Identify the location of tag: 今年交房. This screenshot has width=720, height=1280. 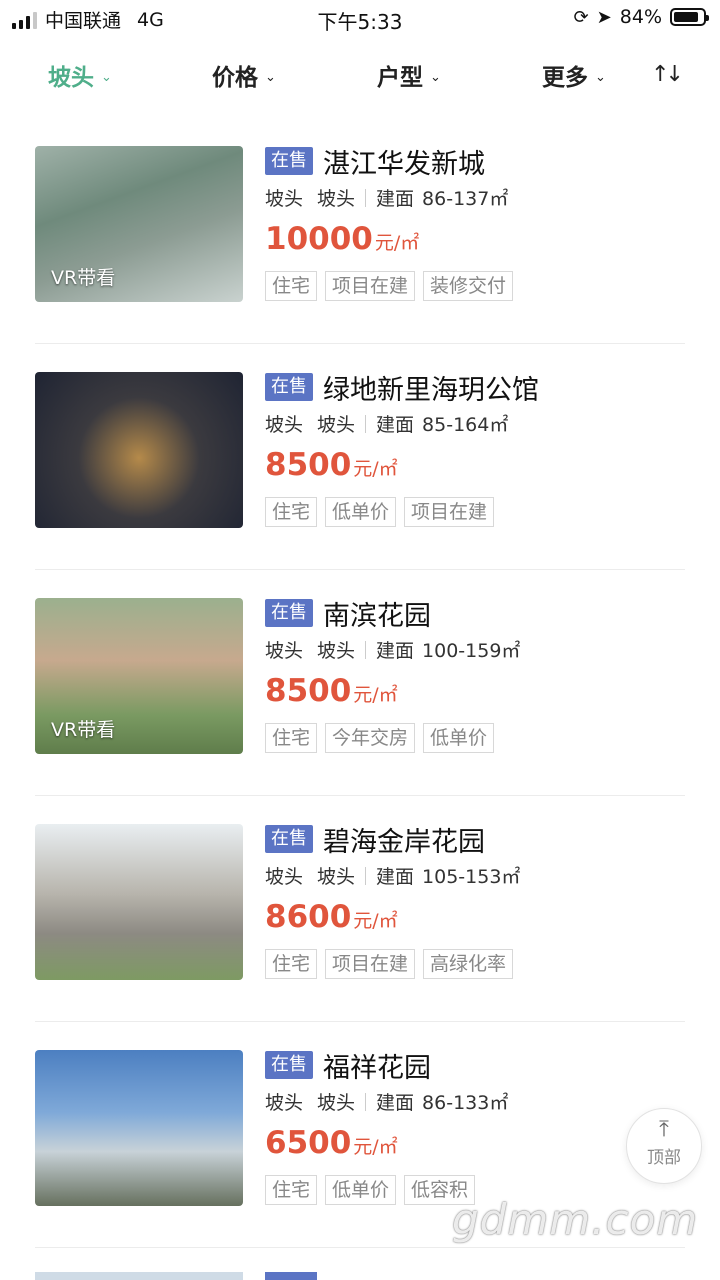
(370, 738).